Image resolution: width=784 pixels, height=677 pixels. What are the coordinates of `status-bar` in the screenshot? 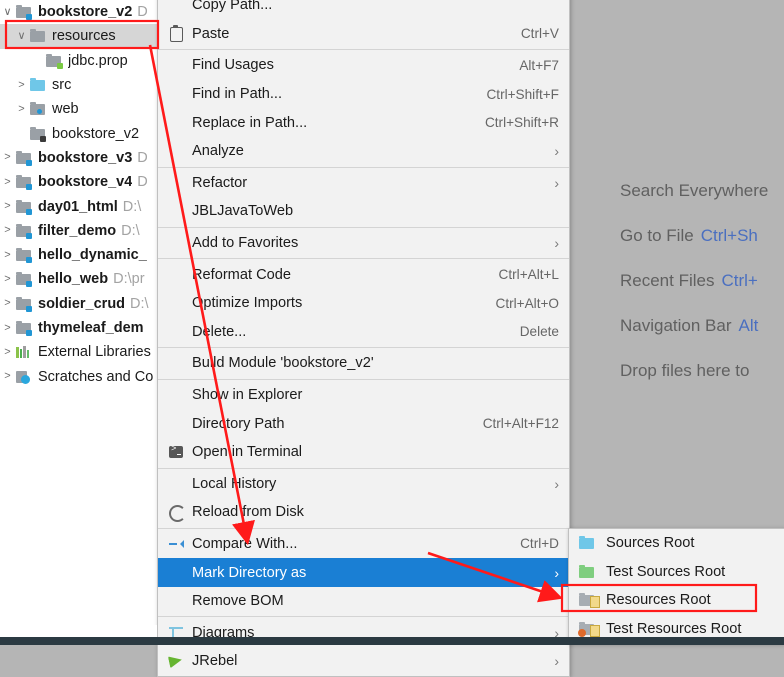 It's located at (392, 641).